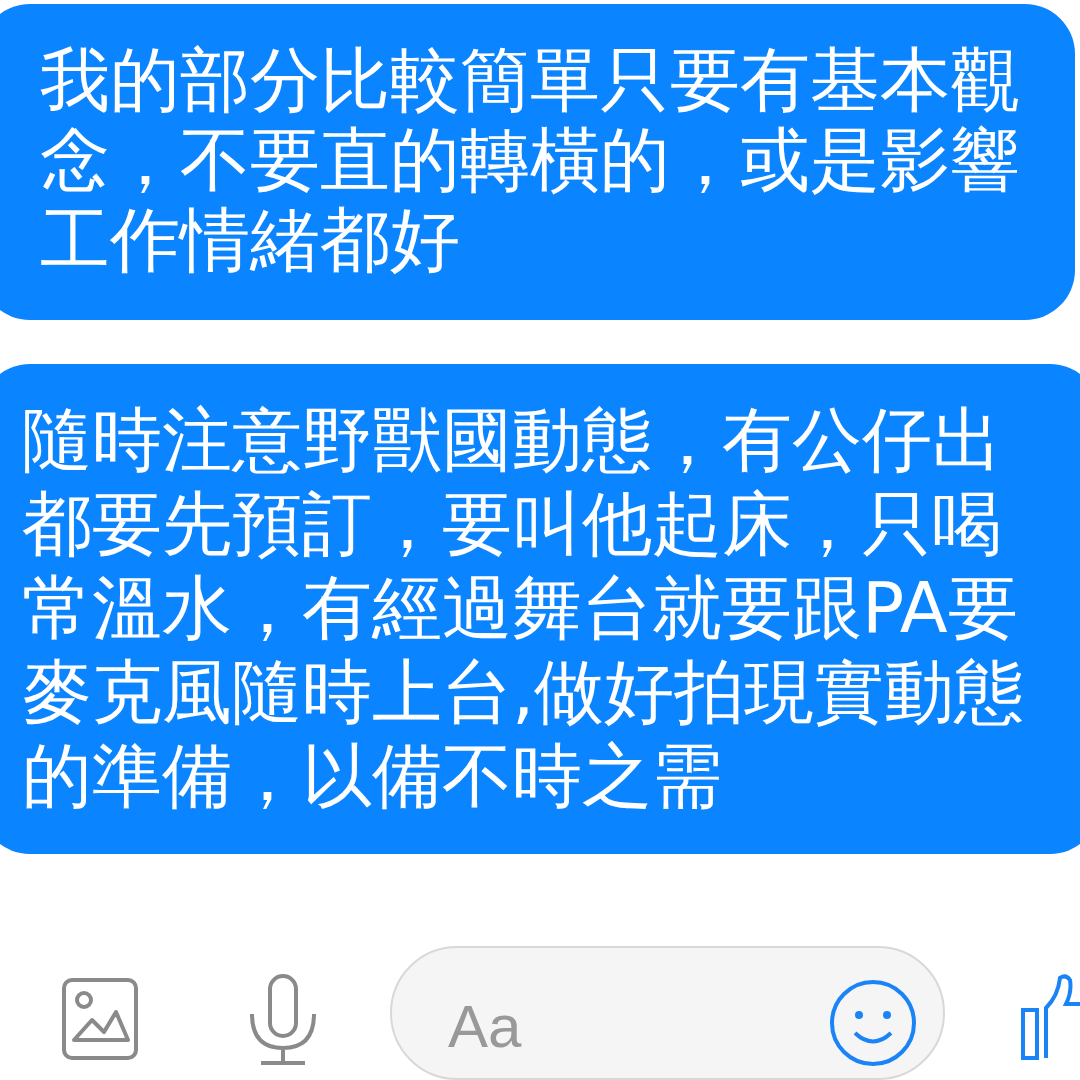 The width and height of the screenshot is (1080, 1080). I want to click on emoji-icon, so click(873, 1023).